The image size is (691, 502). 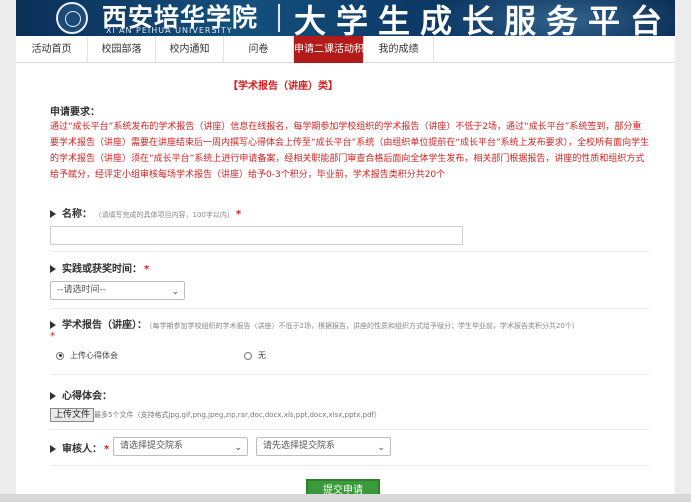 I want to click on report-label: 学术报告（讲座）：, so click(x=104, y=325).